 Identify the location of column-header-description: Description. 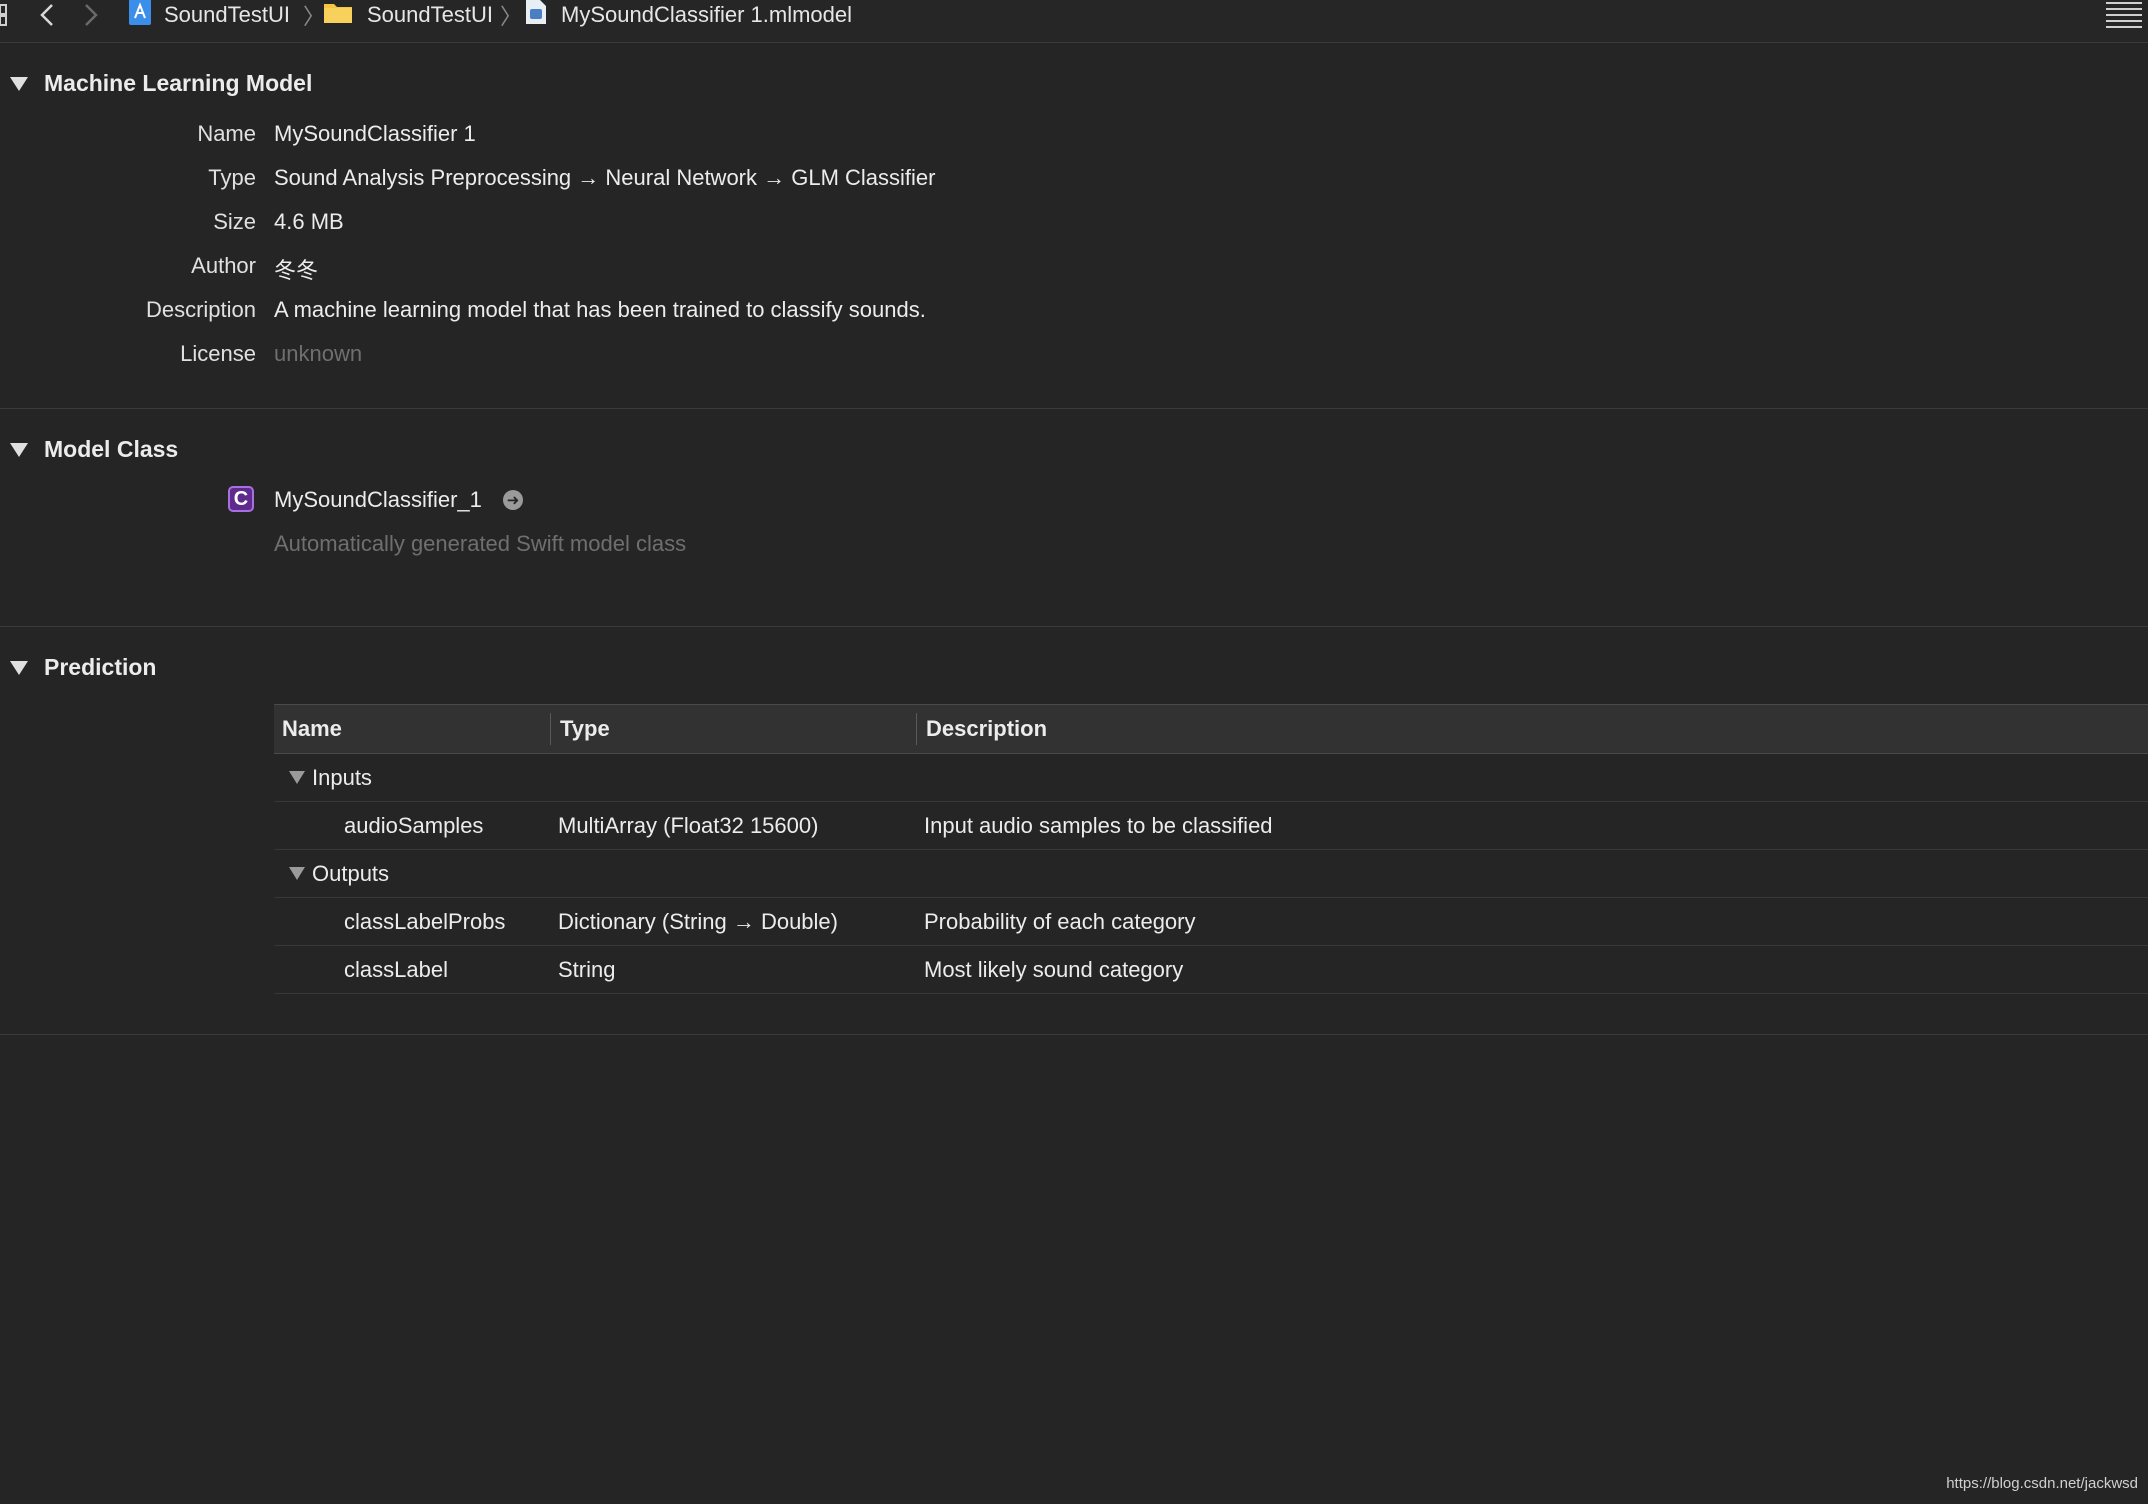
(986, 729).